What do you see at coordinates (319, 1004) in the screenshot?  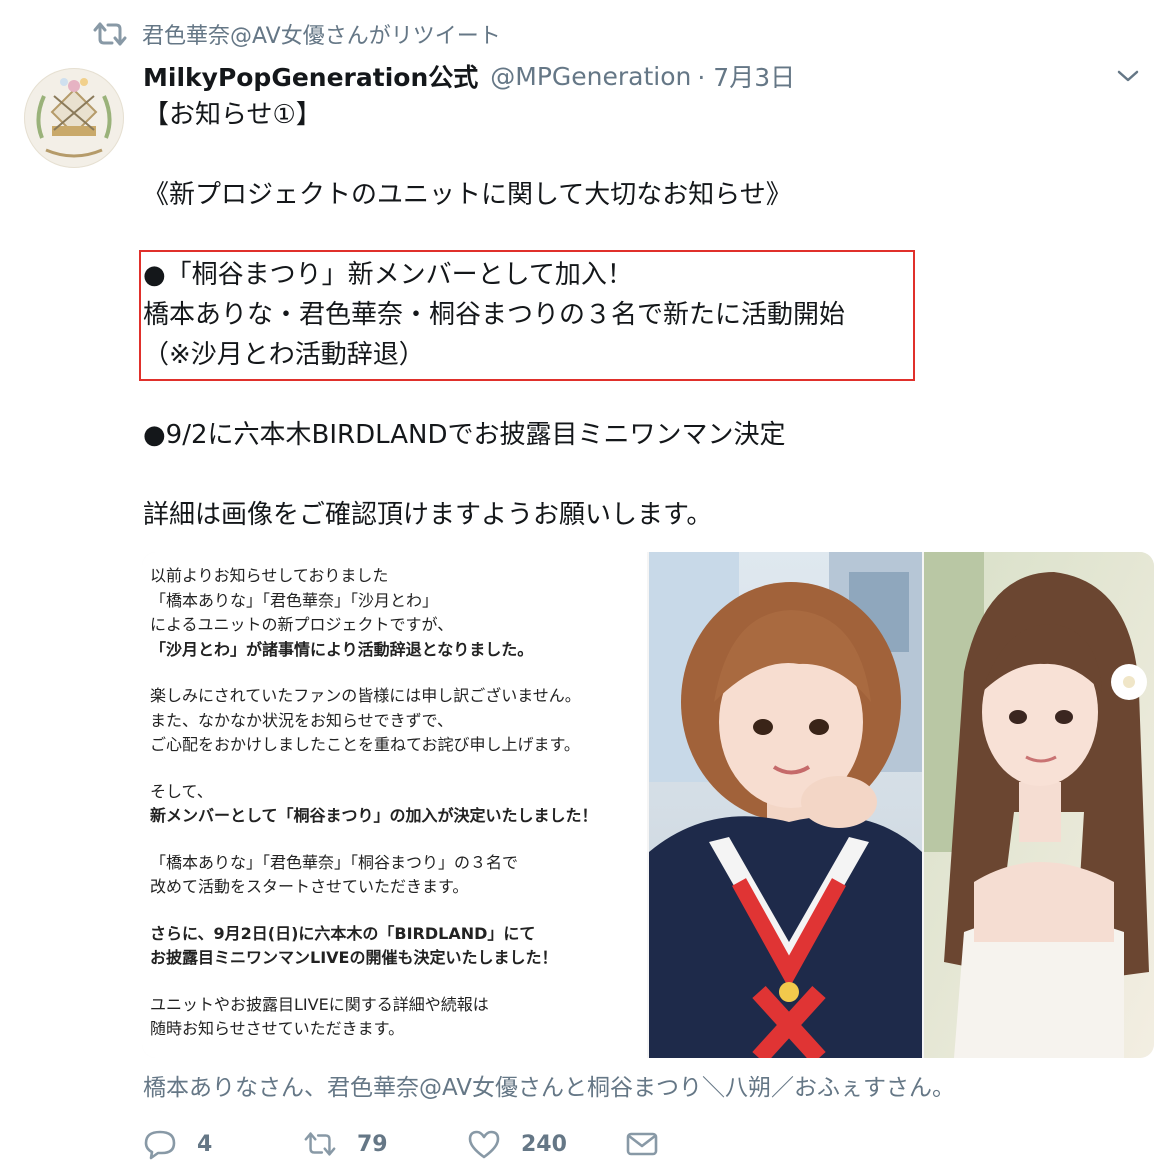 I see `notice-line: ユニットやお披露目LIVEに関する詳細や続報は` at bounding box center [319, 1004].